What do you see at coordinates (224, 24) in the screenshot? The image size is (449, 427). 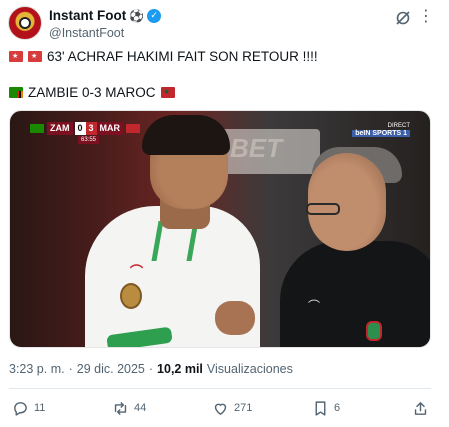 I see `tweet-header: Instant Foot ⚽ ✓ @InstantFoot ⋮` at bounding box center [224, 24].